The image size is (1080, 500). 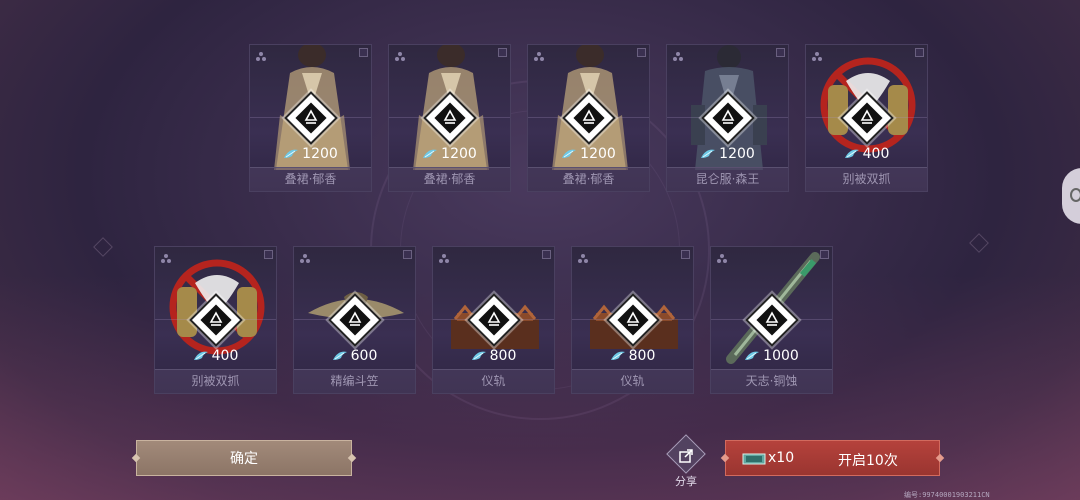 I want to click on reward-card: 1200 昆仑服·森王, so click(x=727, y=118).